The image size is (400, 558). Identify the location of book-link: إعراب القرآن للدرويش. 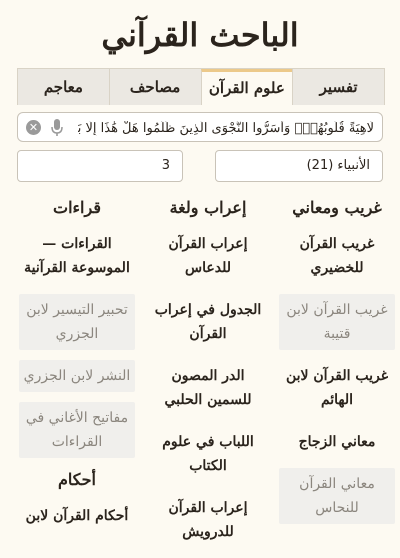
(208, 520).